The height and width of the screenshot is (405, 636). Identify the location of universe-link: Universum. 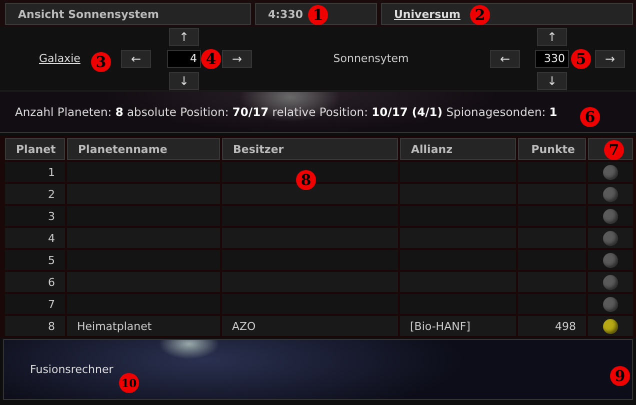
(427, 14).